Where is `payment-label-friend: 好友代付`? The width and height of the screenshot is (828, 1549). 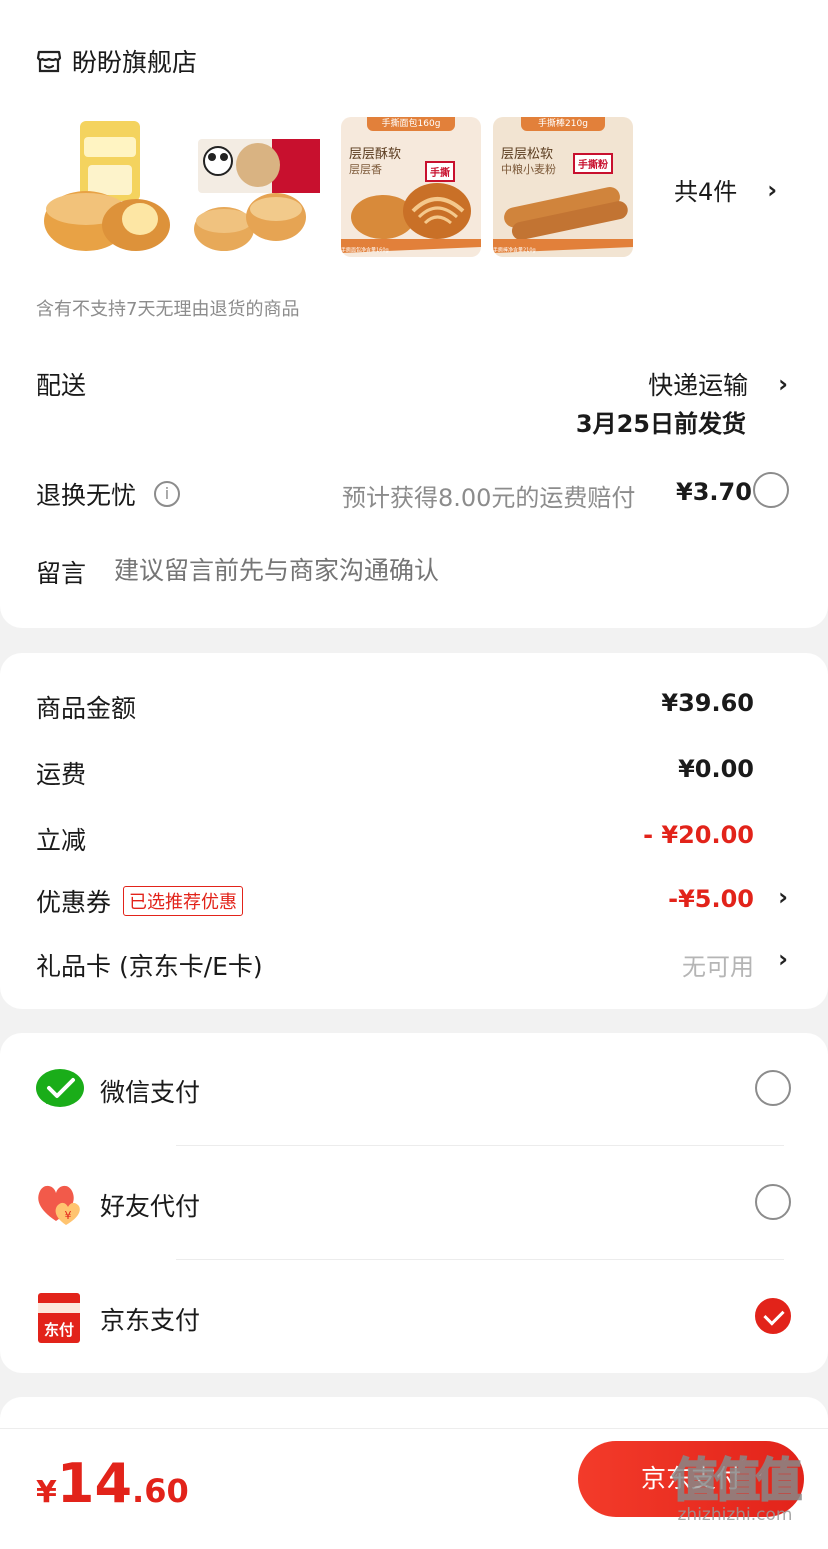
payment-label-friend: 好友代付 is located at coordinates (150, 1206).